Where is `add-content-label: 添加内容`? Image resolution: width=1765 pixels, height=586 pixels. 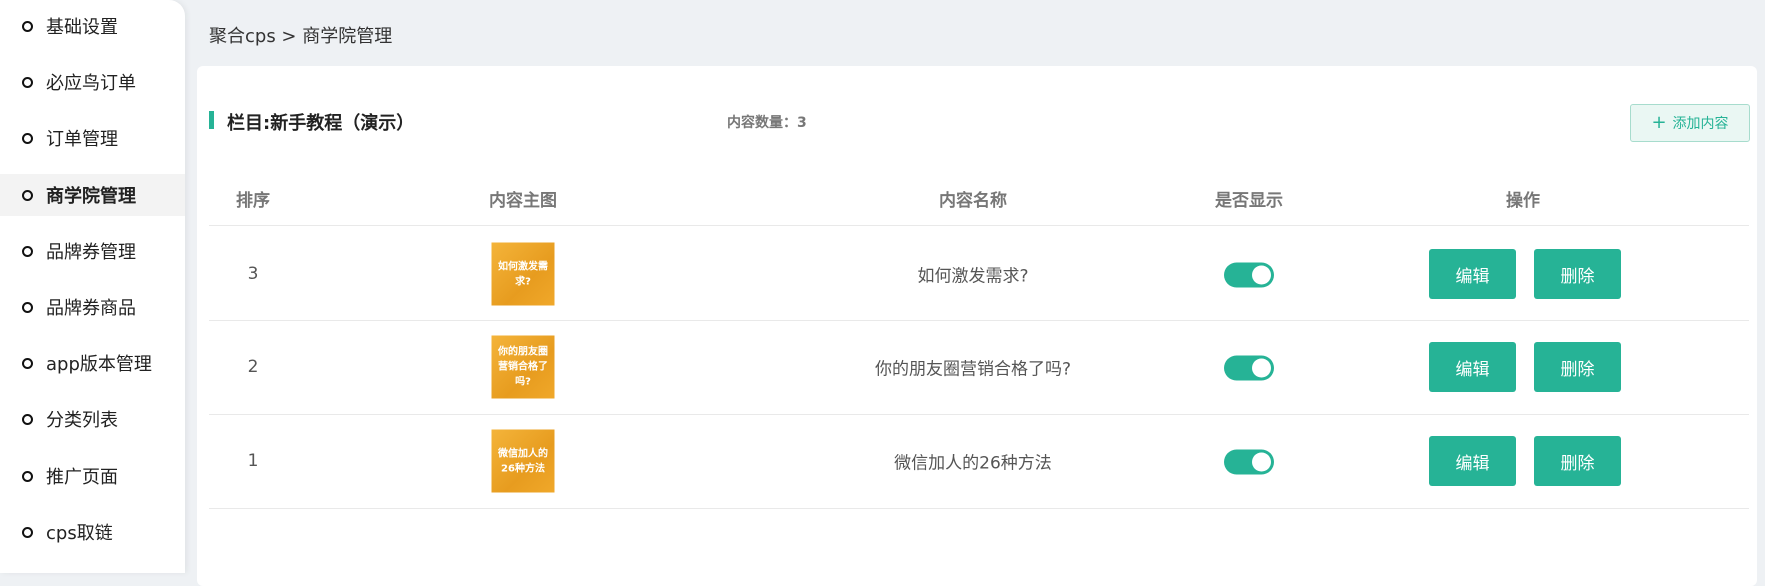
add-content-label: 添加内容 is located at coordinates (1700, 124).